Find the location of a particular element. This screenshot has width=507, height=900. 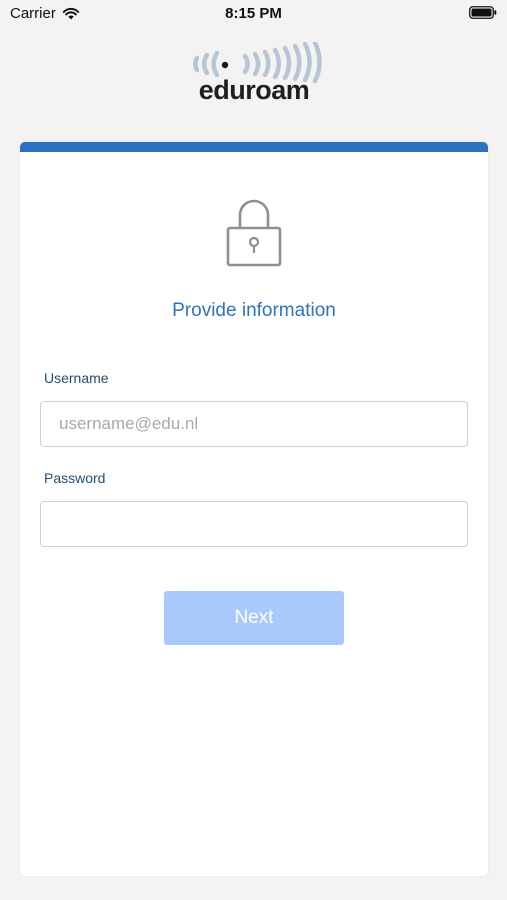

card-title: Provide information is located at coordinates (254, 310).